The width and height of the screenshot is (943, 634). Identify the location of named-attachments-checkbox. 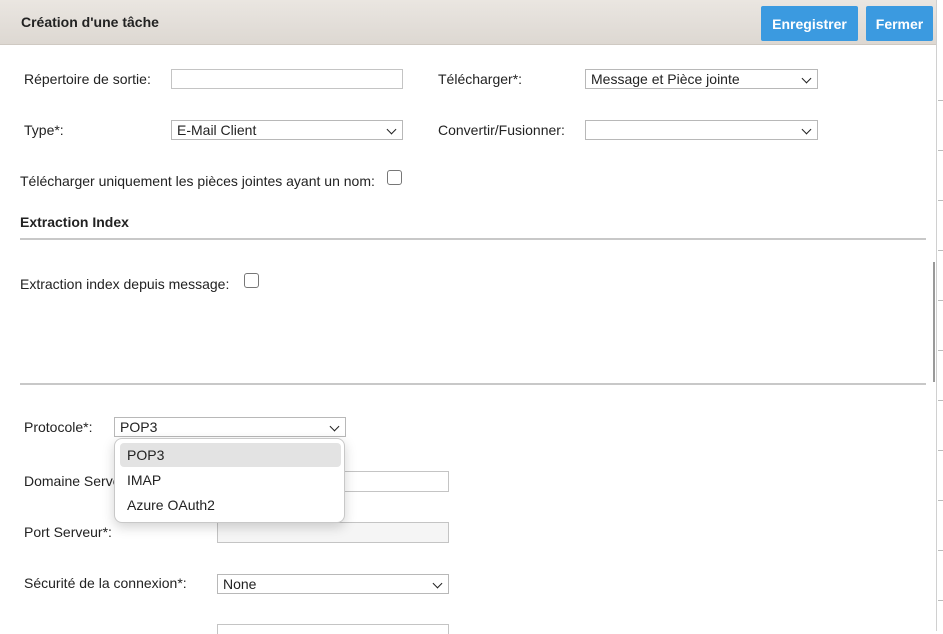
(394, 177).